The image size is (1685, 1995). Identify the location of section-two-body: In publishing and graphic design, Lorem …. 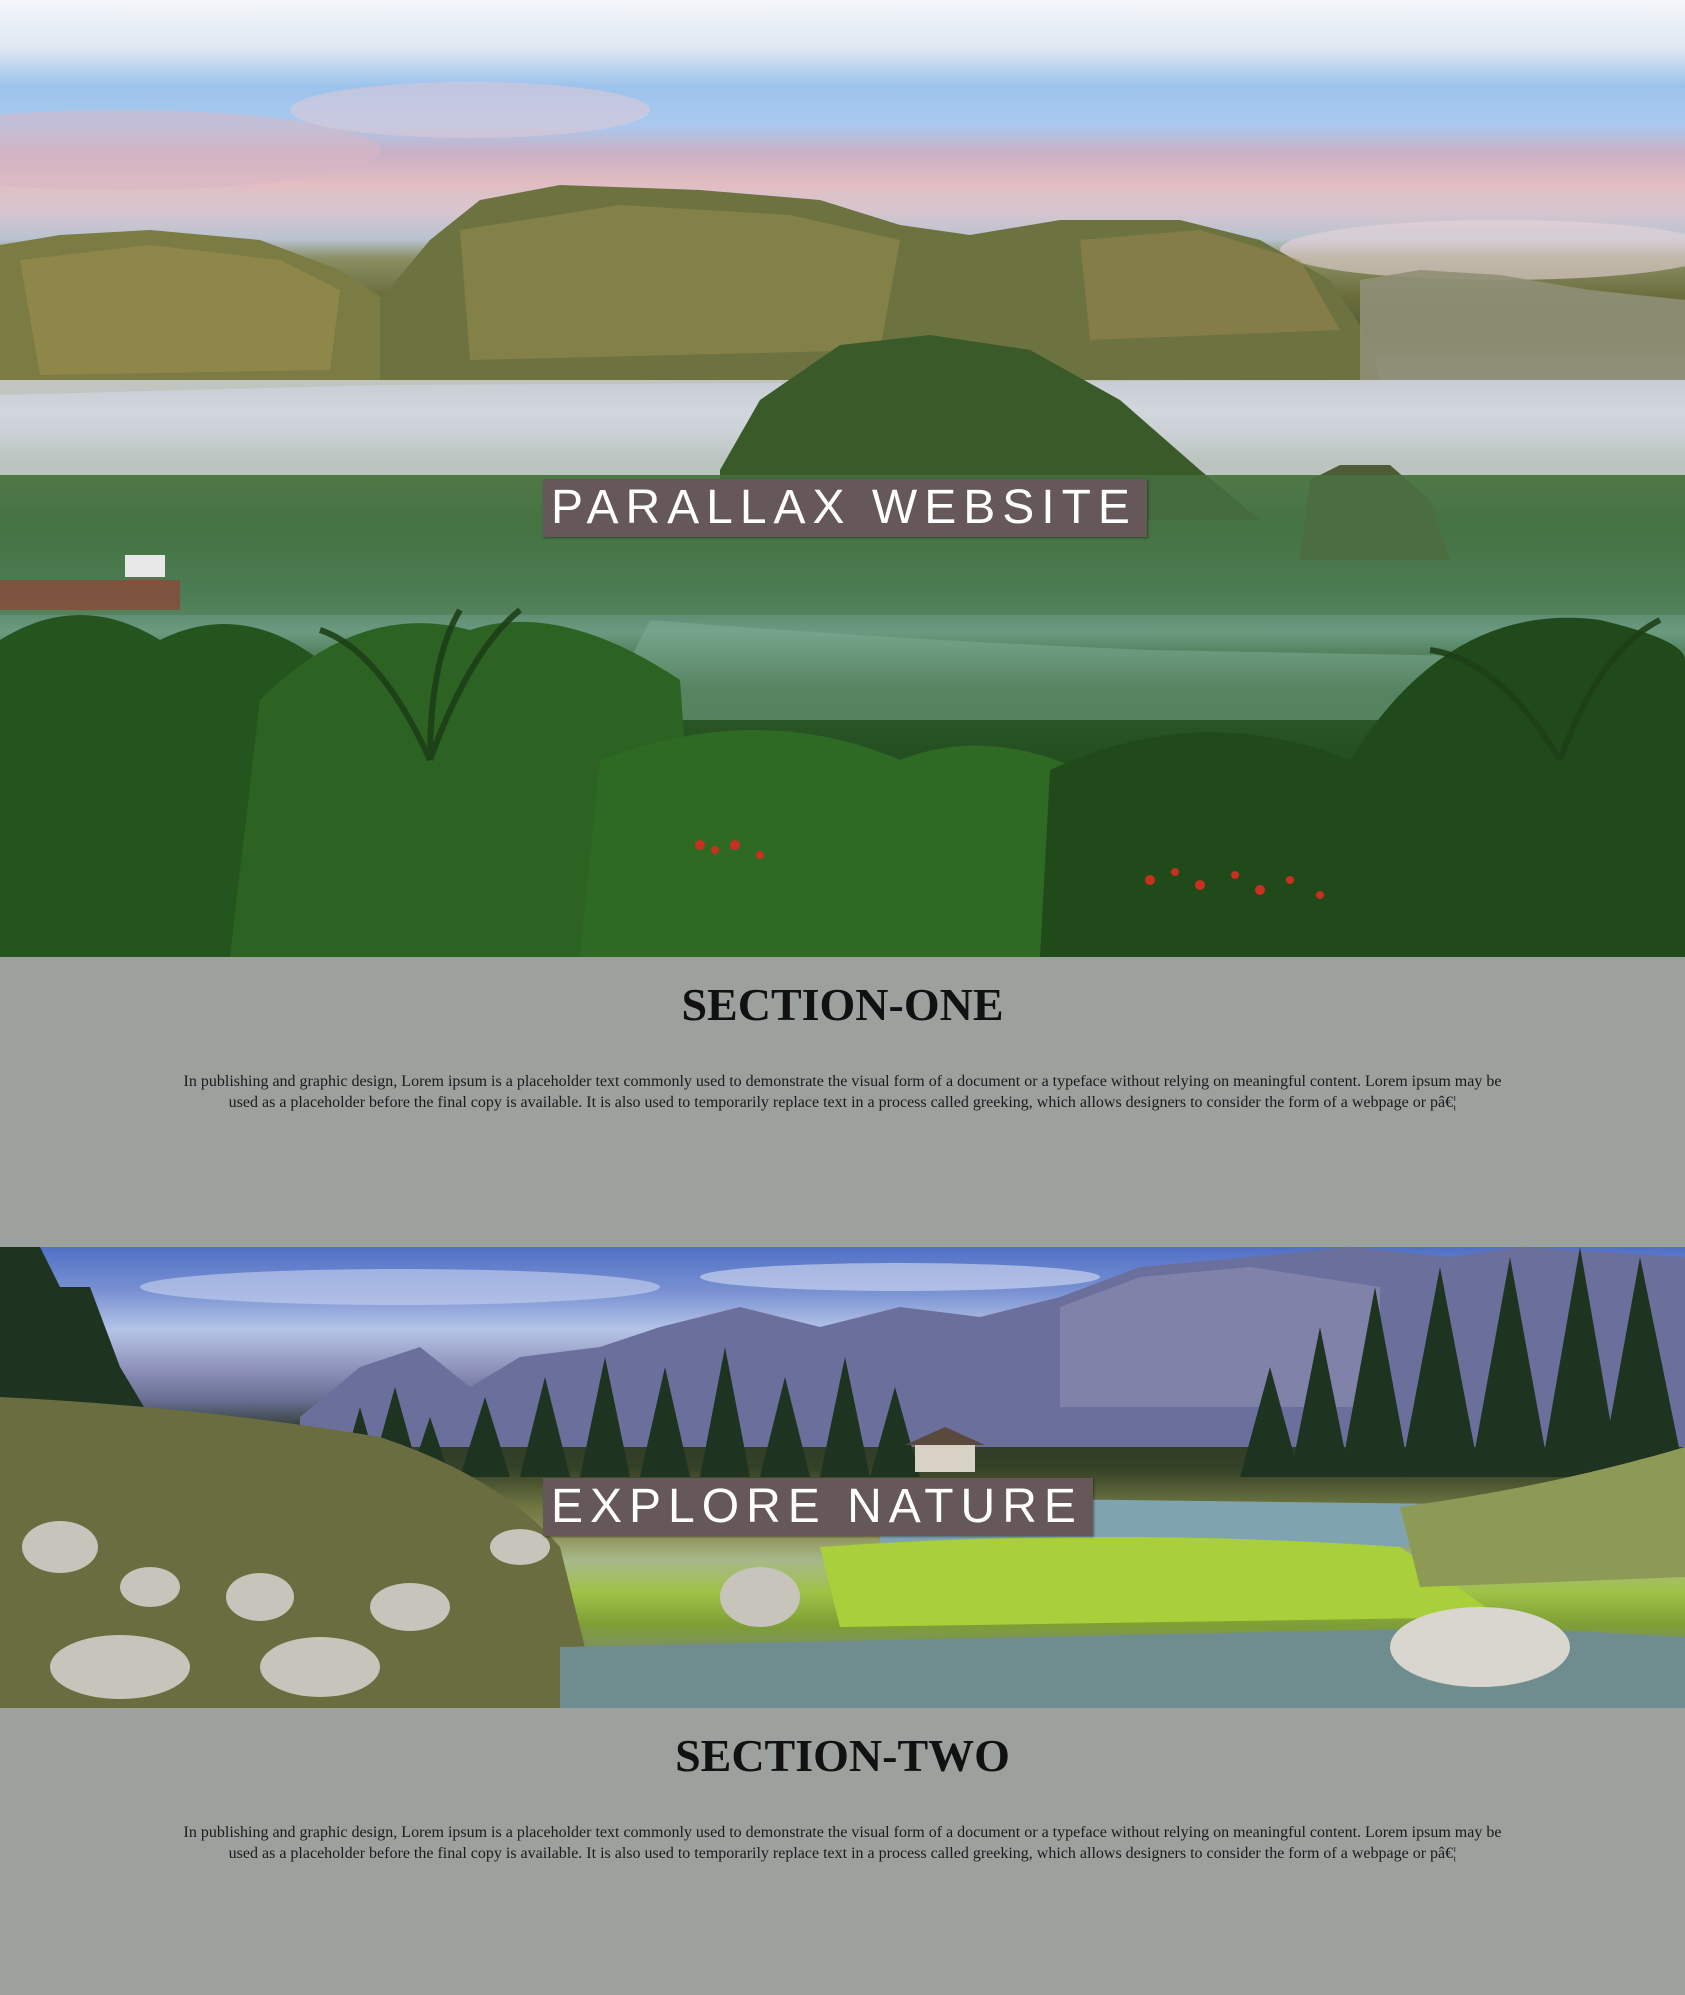
(842, 1843).